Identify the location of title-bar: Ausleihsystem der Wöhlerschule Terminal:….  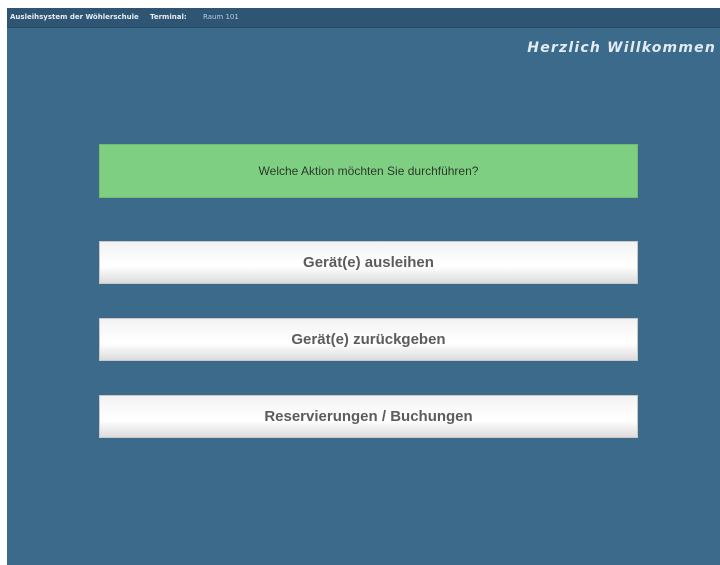
(363, 18).